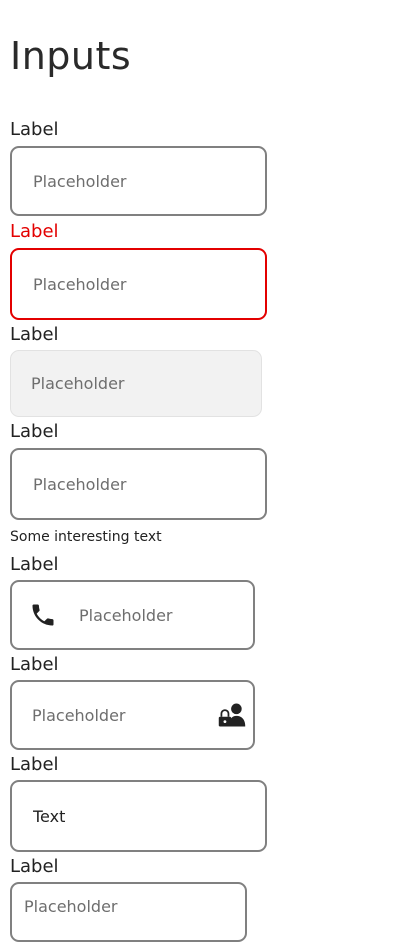 The width and height of the screenshot is (403, 942). I want to click on text-input-error, so click(138, 284).